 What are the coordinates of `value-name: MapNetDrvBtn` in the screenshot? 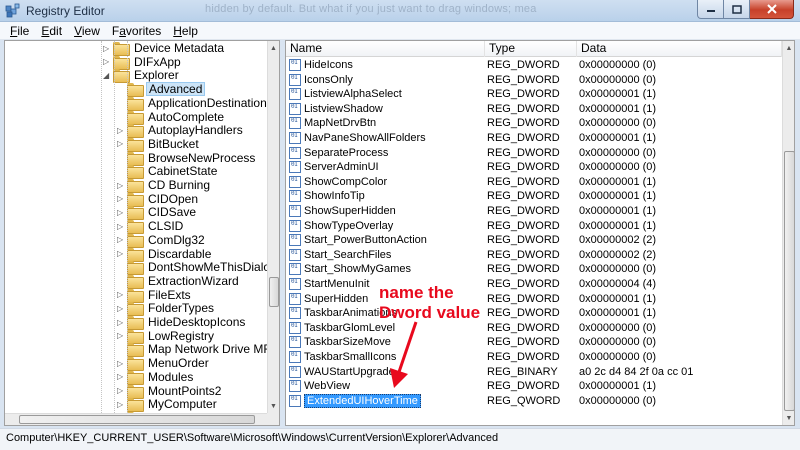 It's located at (340, 123).